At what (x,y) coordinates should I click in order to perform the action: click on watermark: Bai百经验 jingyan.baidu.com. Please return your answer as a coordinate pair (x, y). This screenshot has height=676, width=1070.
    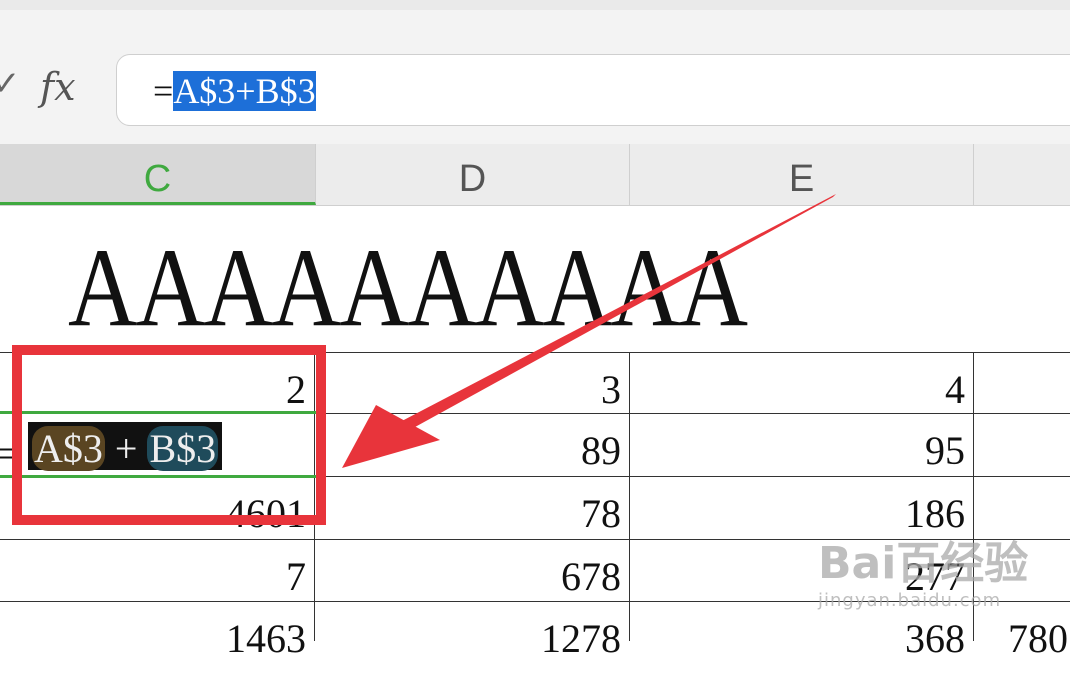
    Looking at the image, I should click on (923, 575).